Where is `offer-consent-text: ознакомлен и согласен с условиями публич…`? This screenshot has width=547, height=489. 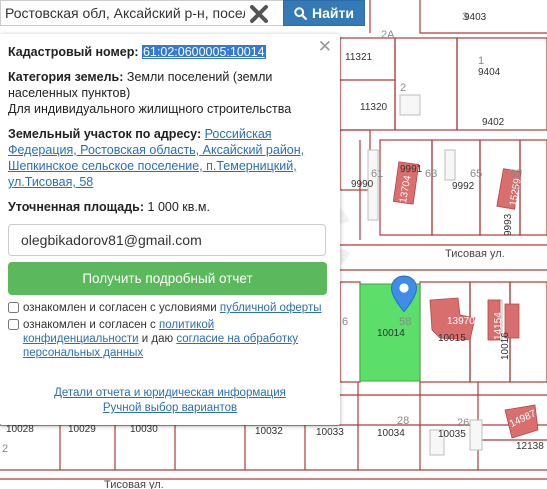
offer-consent-text: ознакомлен и согласен с условиями публич… is located at coordinates (172, 308).